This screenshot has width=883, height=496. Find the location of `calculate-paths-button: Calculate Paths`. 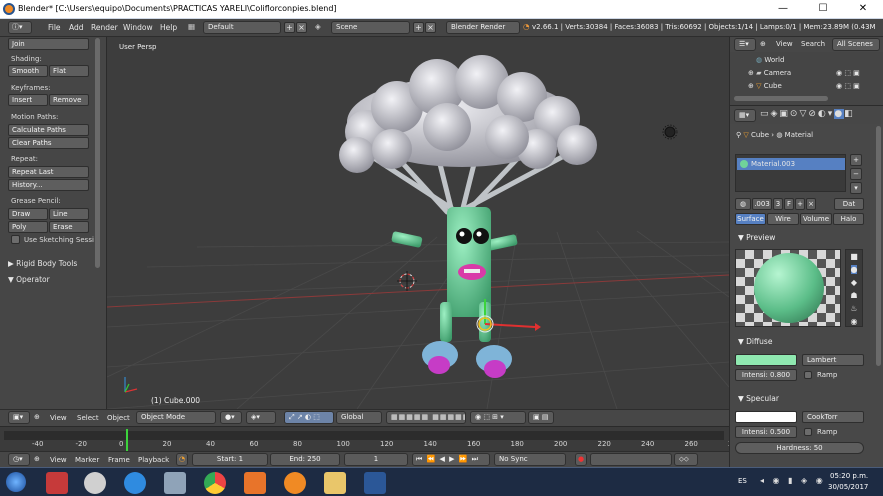

calculate-paths-button: Calculate Paths is located at coordinates (48, 130).